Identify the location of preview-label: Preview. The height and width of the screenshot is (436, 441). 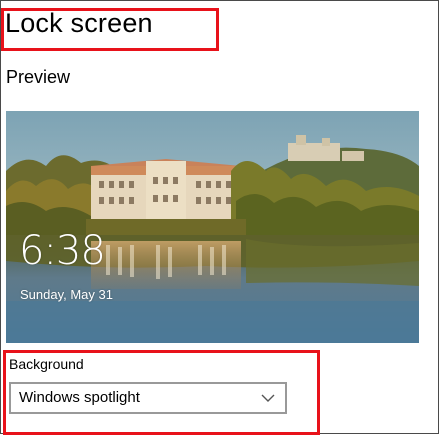
(38, 77).